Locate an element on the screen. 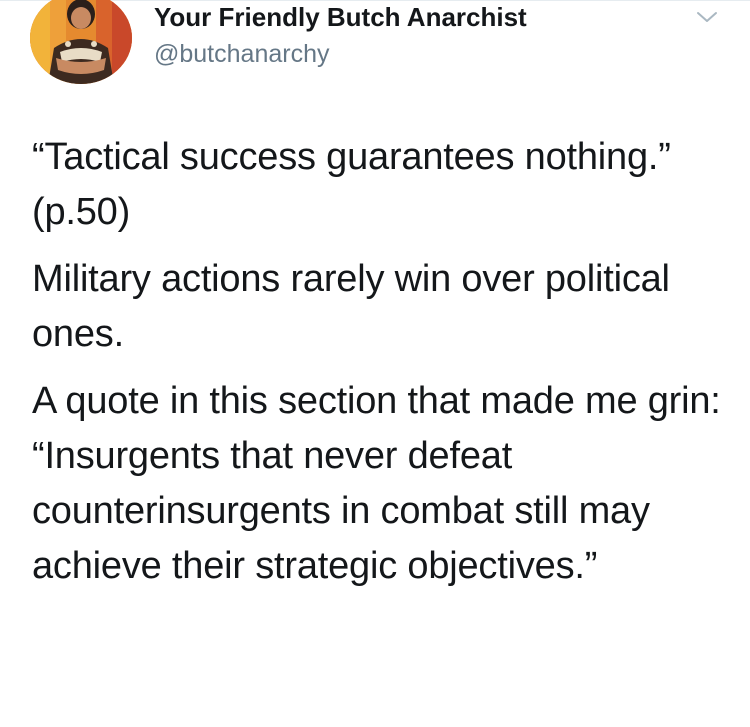 The height and width of the screenshot is (727, 750). avatar is located at coordinates (81, 42).